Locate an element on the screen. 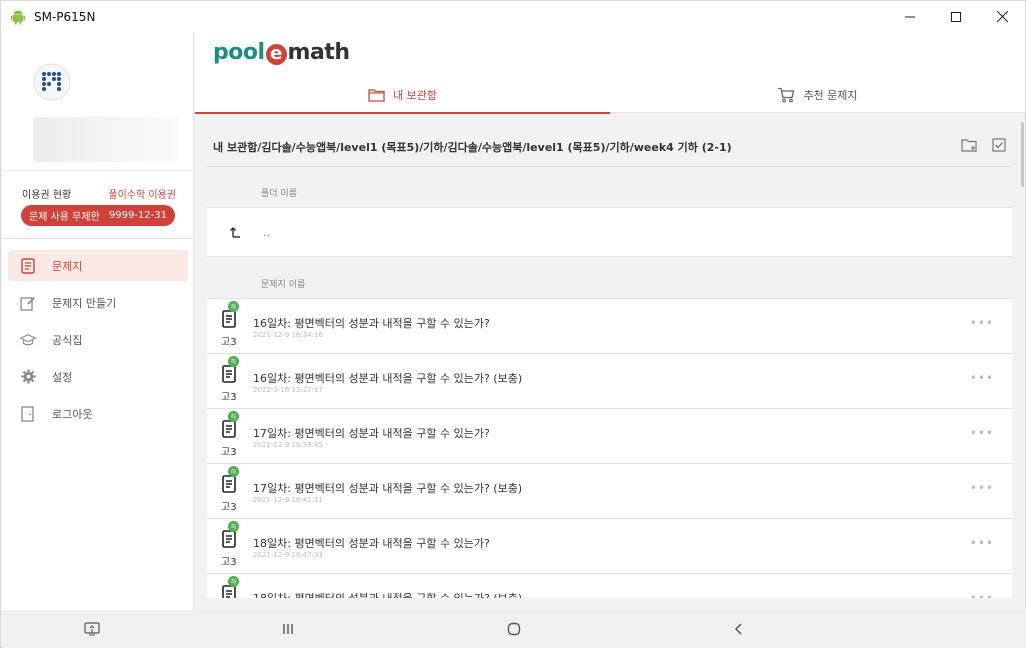 The height and width of the screenshot is (648, 1026). plan-name: 풀이수학 이용권 is located at coordinates (142, 195).